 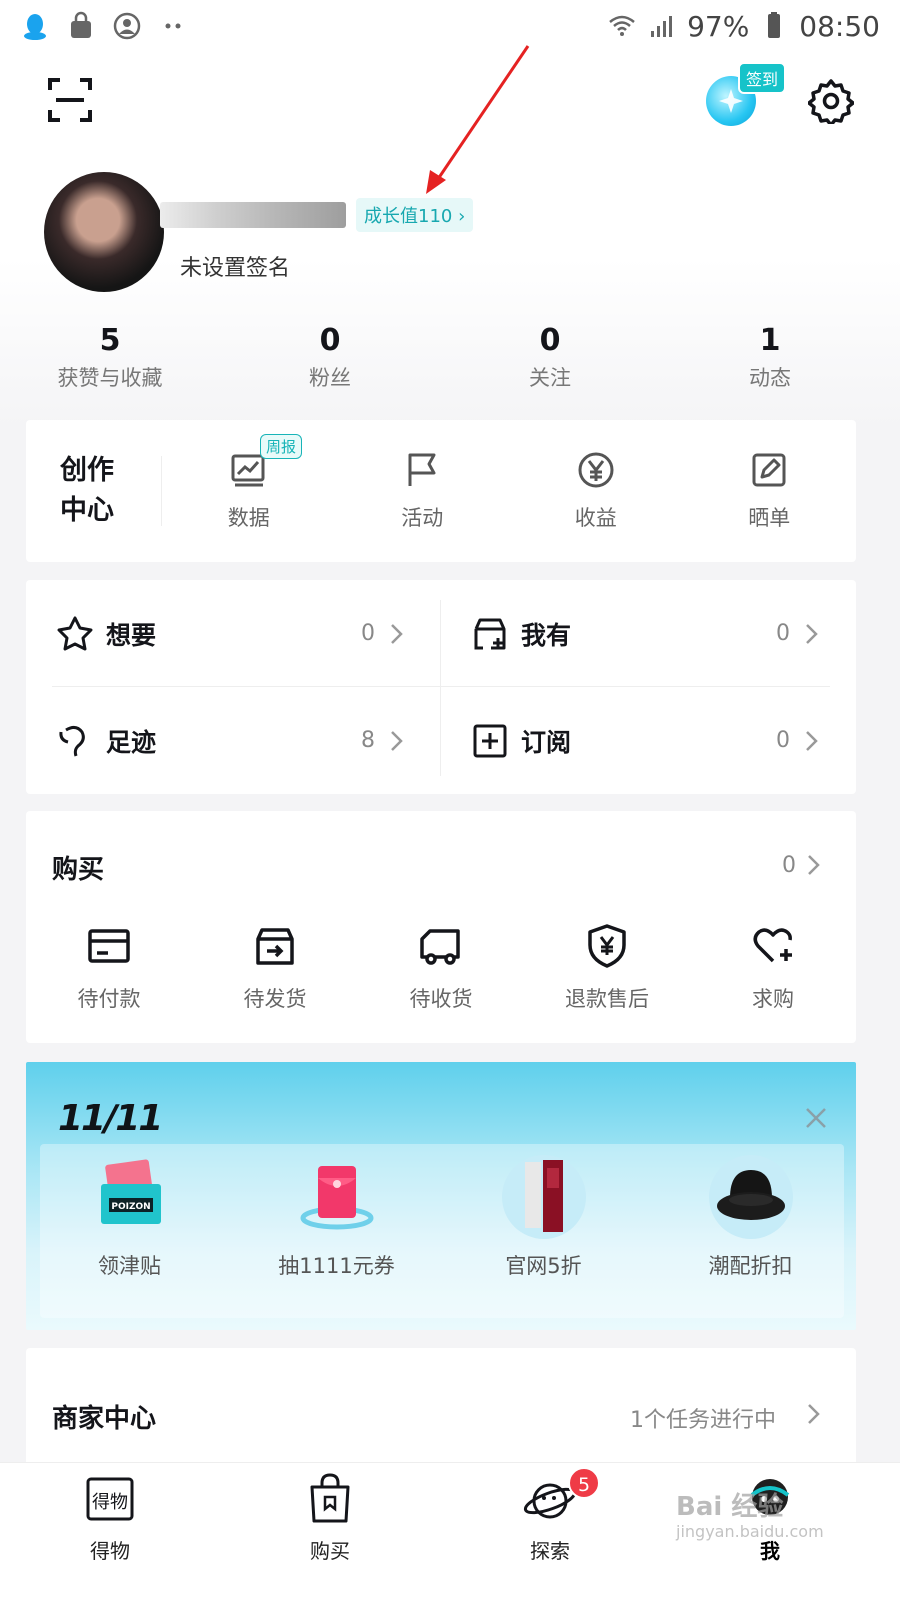 I want to click on footprint-icon, so click(x=72, y=740).